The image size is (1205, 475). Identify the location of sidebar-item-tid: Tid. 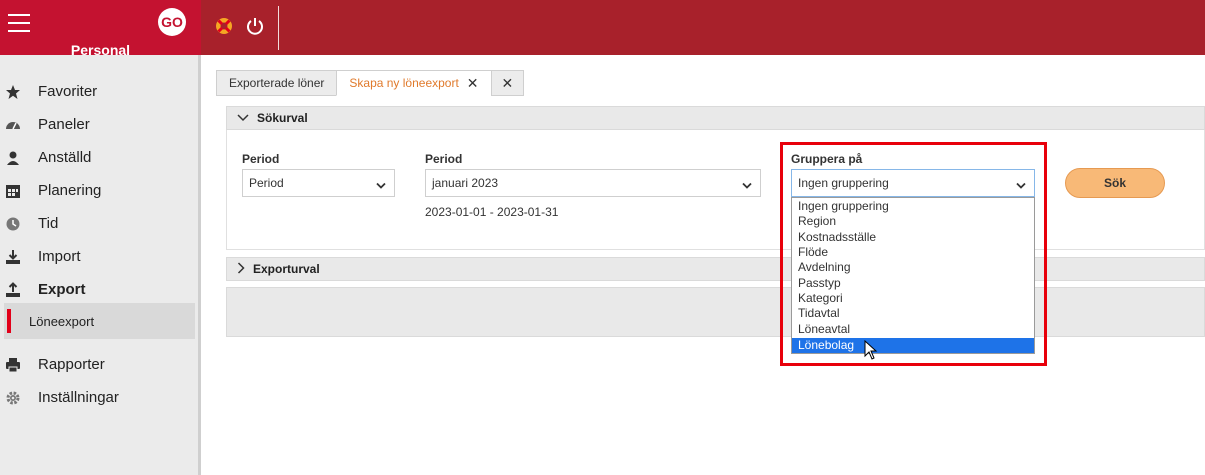
(99, 223).